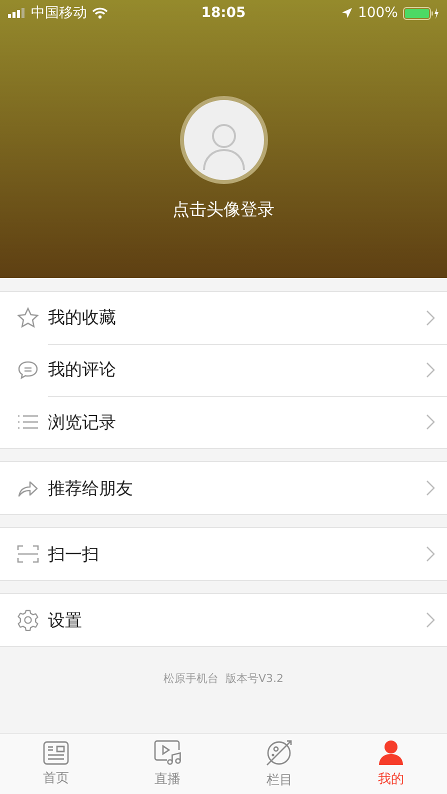 Image resolution: width=447 pixels, height=794 pixels. I want to click on location-icon, so click(346, 13).